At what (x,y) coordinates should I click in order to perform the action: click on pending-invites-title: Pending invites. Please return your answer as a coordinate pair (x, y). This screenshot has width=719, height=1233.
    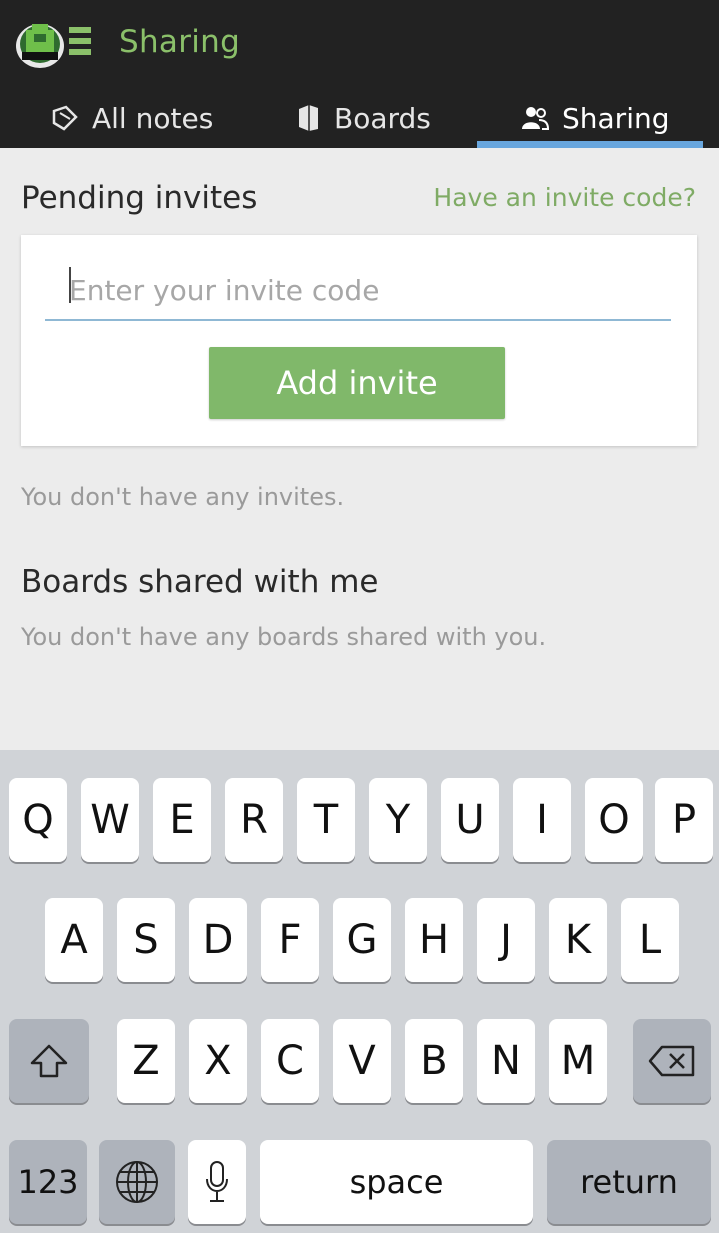
    Looking at the image, I should click on (139, 198).